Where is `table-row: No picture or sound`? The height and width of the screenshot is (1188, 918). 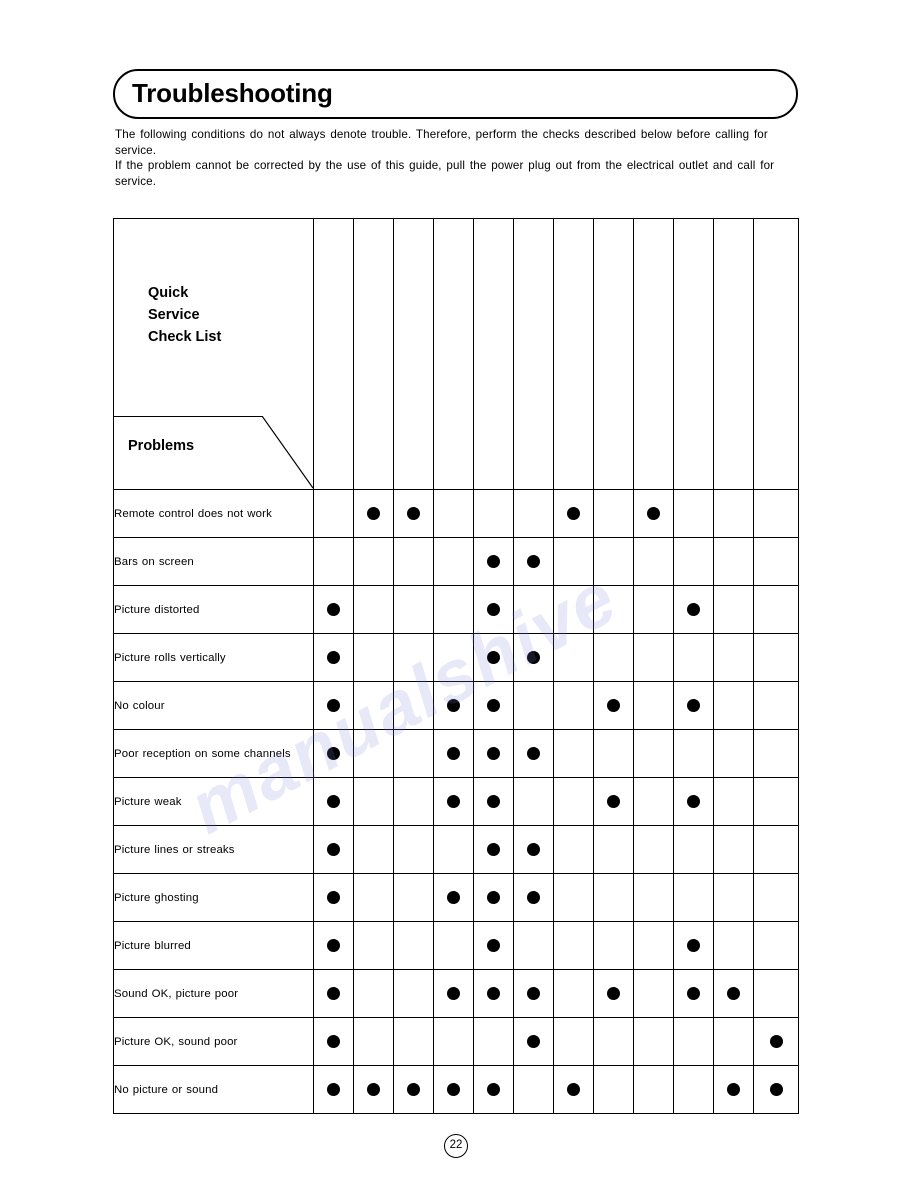 table-row: No picture or sound is located at coordinates (456, 1089).